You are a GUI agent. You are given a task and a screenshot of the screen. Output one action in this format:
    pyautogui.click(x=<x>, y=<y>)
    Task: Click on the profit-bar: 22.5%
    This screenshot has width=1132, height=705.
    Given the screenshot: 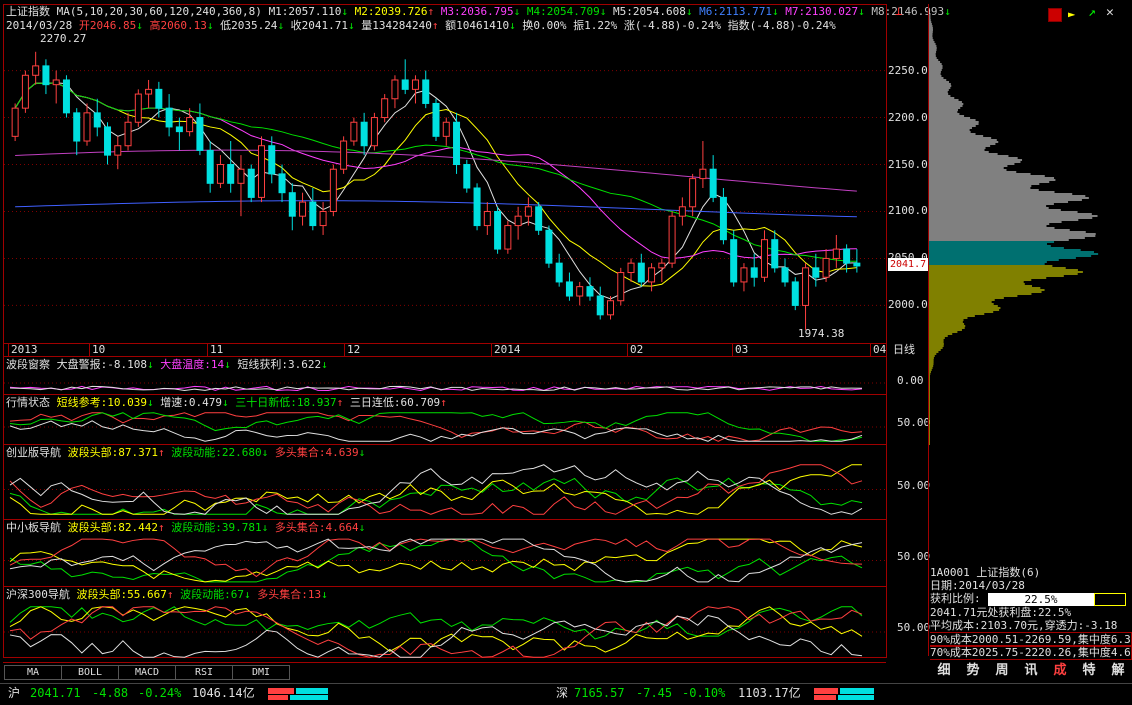 What is the action you would take?
    pyautogui.click(x=1041, y=599)
    